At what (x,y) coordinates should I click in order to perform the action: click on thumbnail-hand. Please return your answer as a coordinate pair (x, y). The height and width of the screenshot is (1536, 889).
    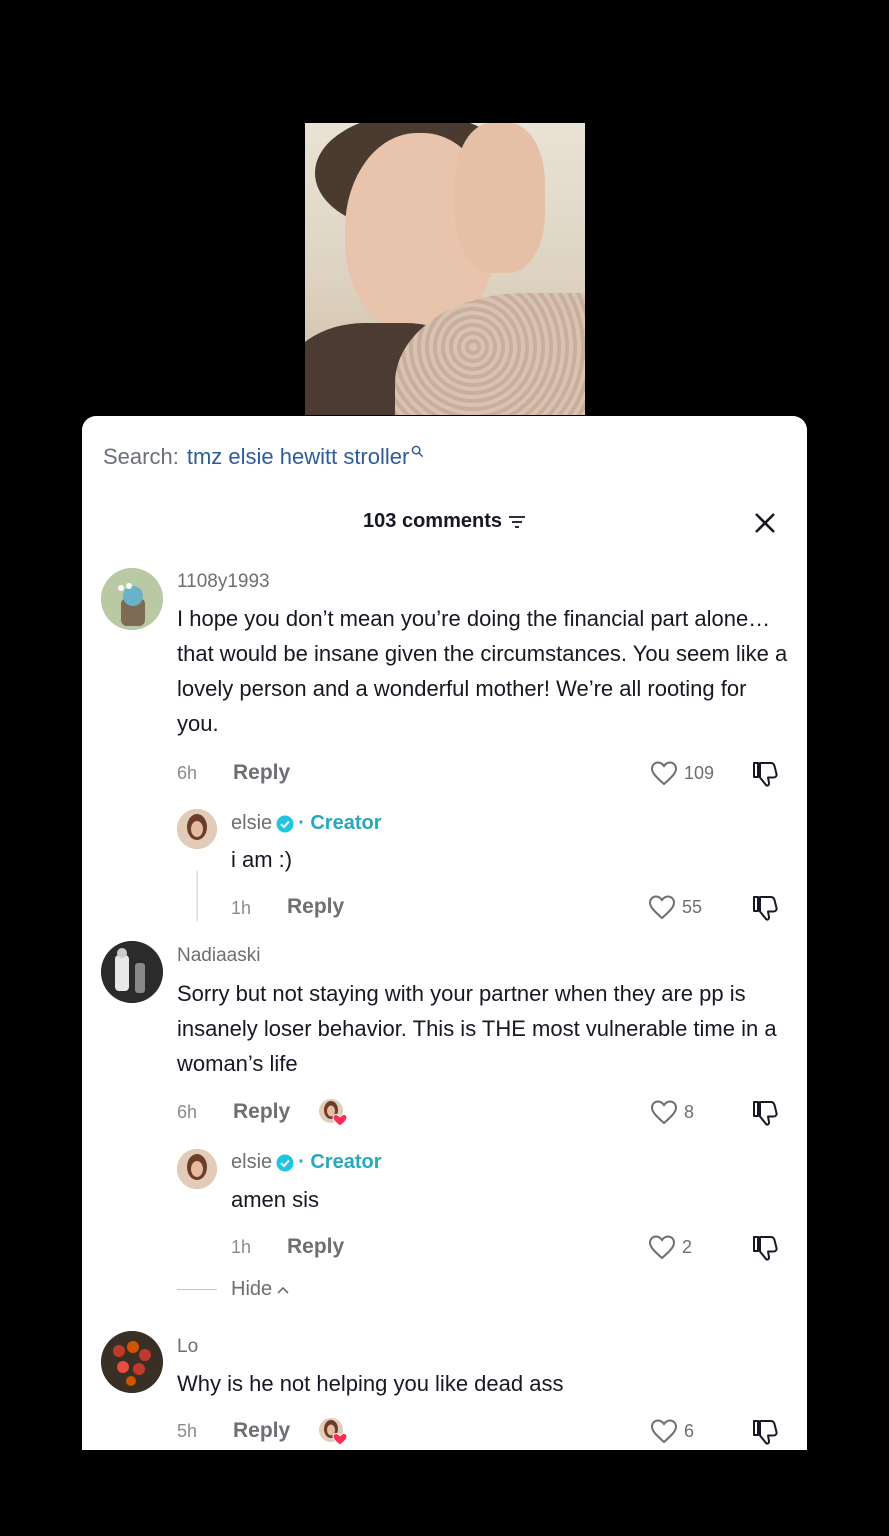
    Looking at the image, I should click on (500, 198).